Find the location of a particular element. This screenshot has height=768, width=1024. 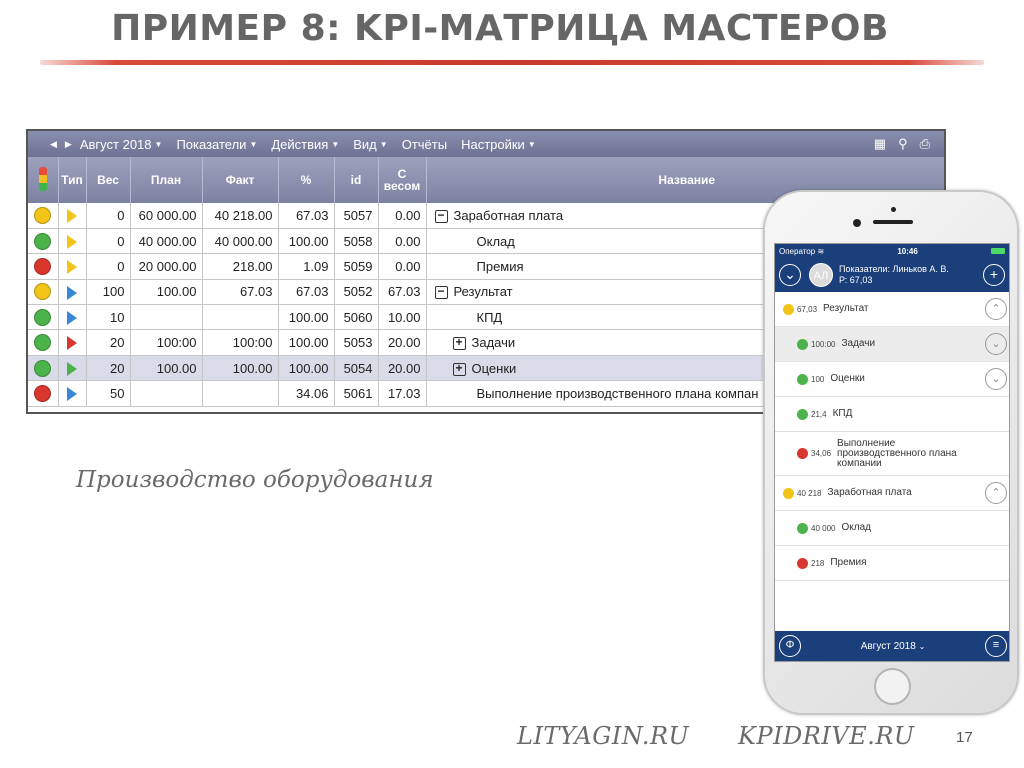

fact-cell is located at coordinates (240, 393).